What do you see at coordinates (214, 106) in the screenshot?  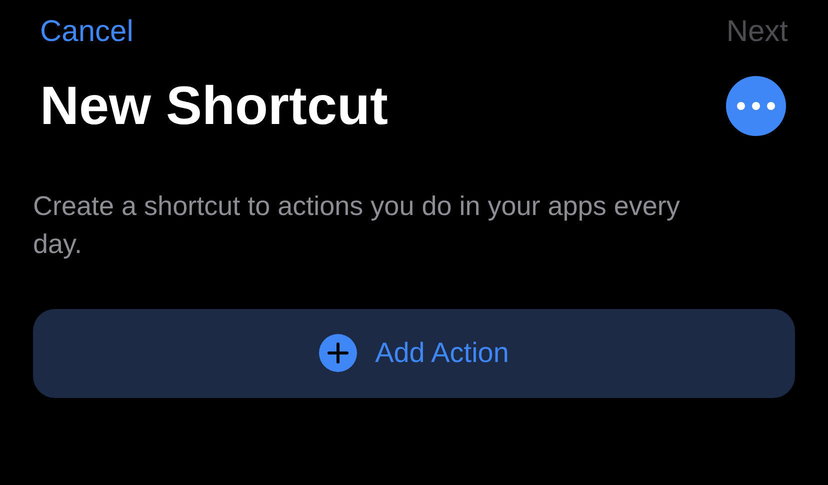 I see `page-title: New Shortcut` at bounding box center [214, 106].